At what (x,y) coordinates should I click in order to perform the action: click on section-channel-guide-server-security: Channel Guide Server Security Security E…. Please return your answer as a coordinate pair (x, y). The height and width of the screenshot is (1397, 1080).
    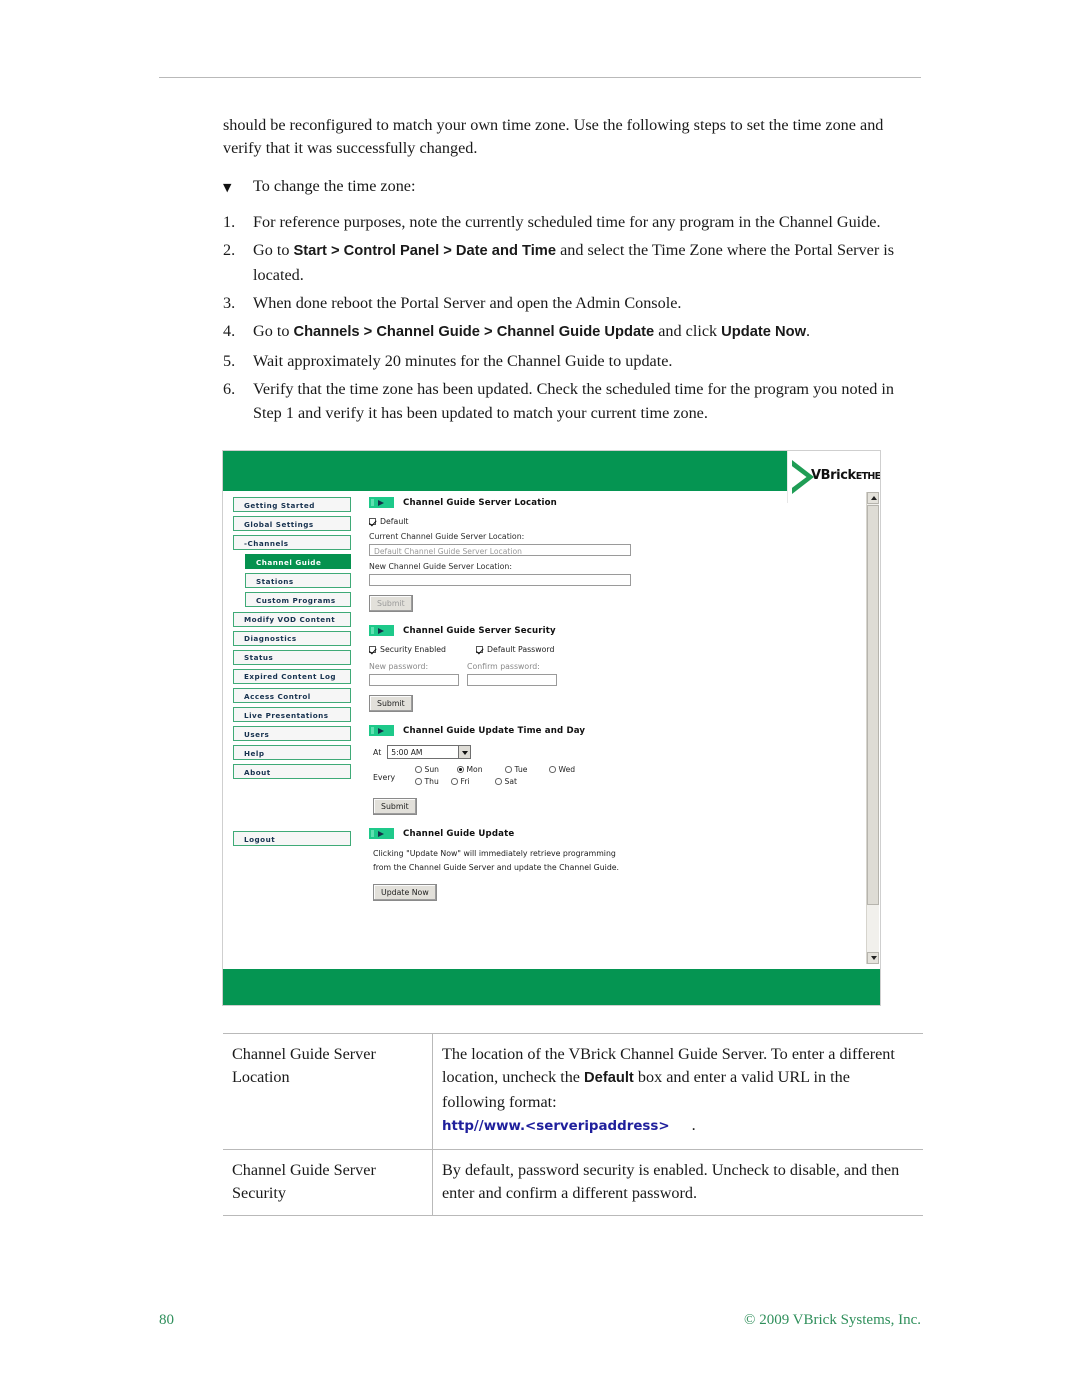
    Looking at the image, I should click on (615, 668).